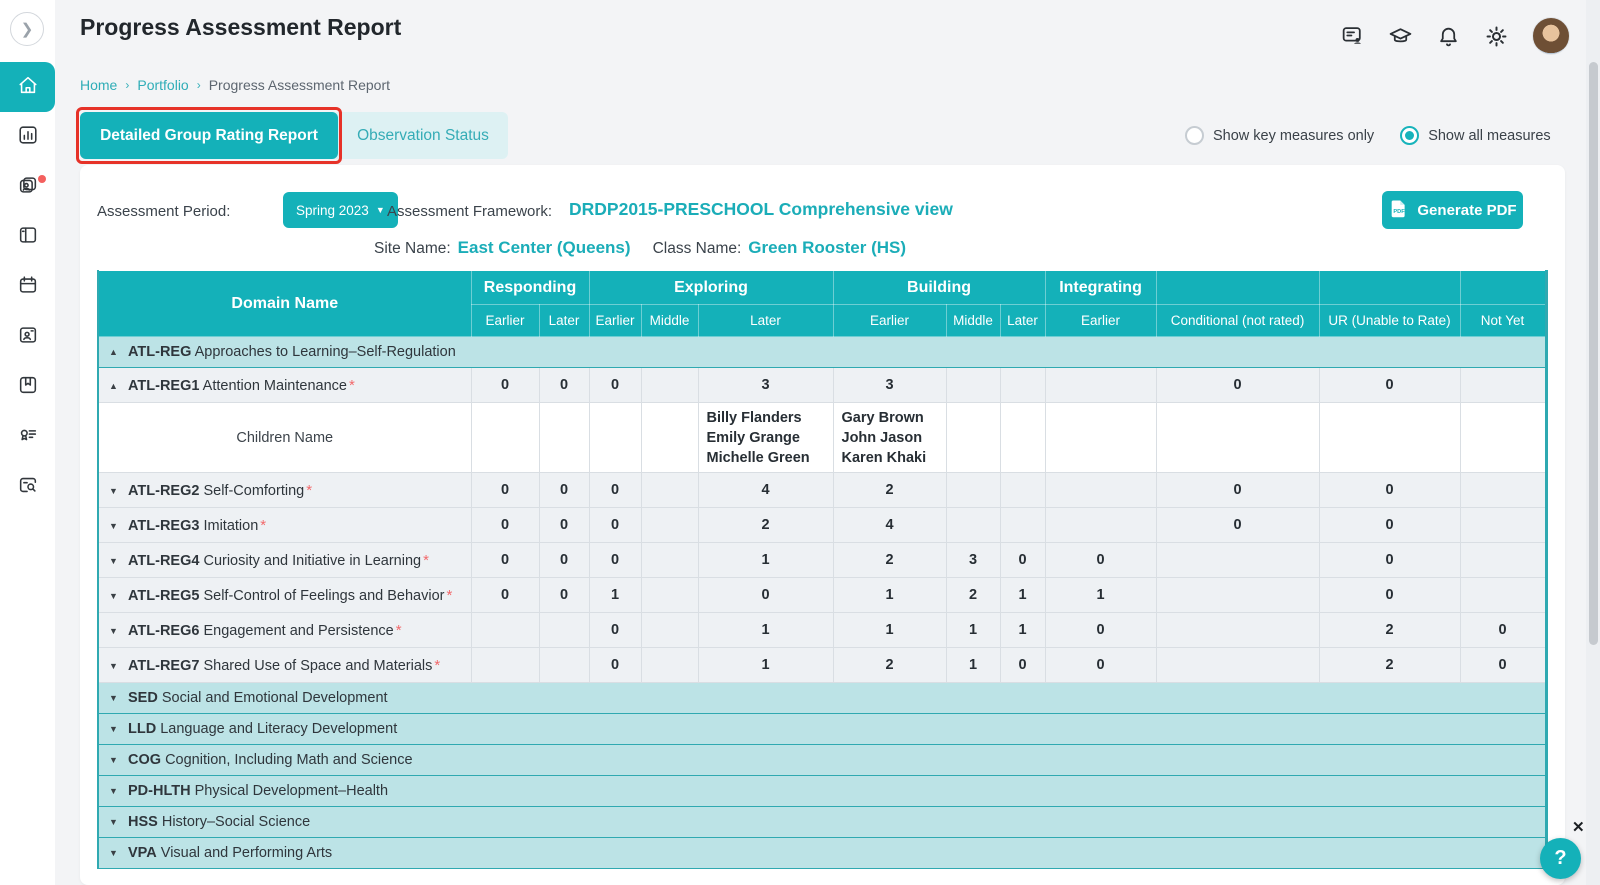 Image resolution: width=1600 pixels, height=885 pixels. I want to click on sidebar-item-reports, so click(27, 137).